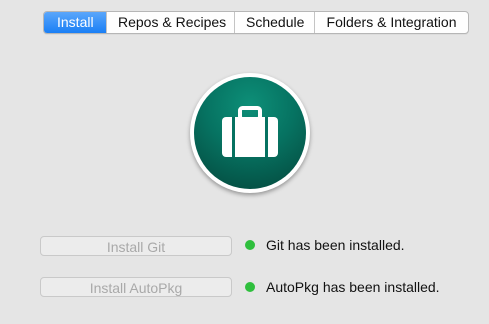  I want to click on autopkg-status-indicator, so click(250, 287).